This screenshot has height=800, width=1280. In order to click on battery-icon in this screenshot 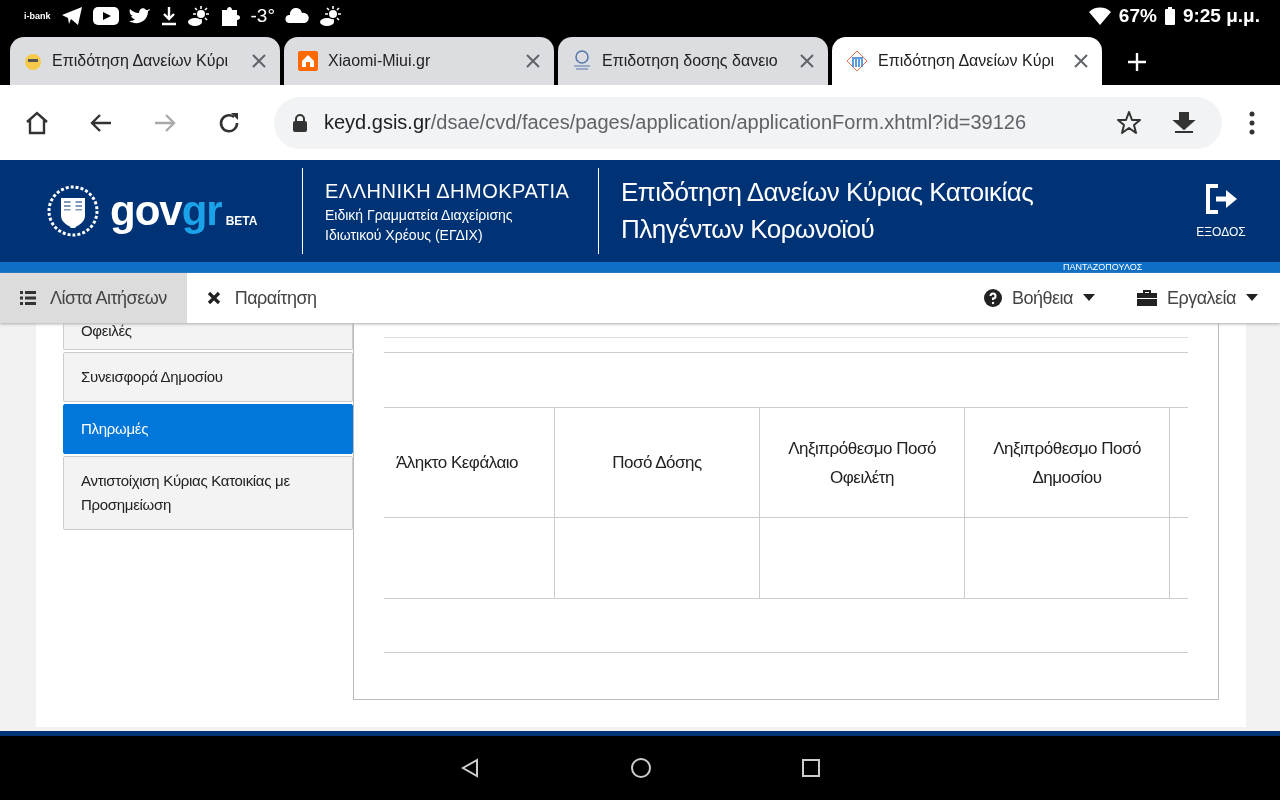, I will do `click(1169, 16)`.